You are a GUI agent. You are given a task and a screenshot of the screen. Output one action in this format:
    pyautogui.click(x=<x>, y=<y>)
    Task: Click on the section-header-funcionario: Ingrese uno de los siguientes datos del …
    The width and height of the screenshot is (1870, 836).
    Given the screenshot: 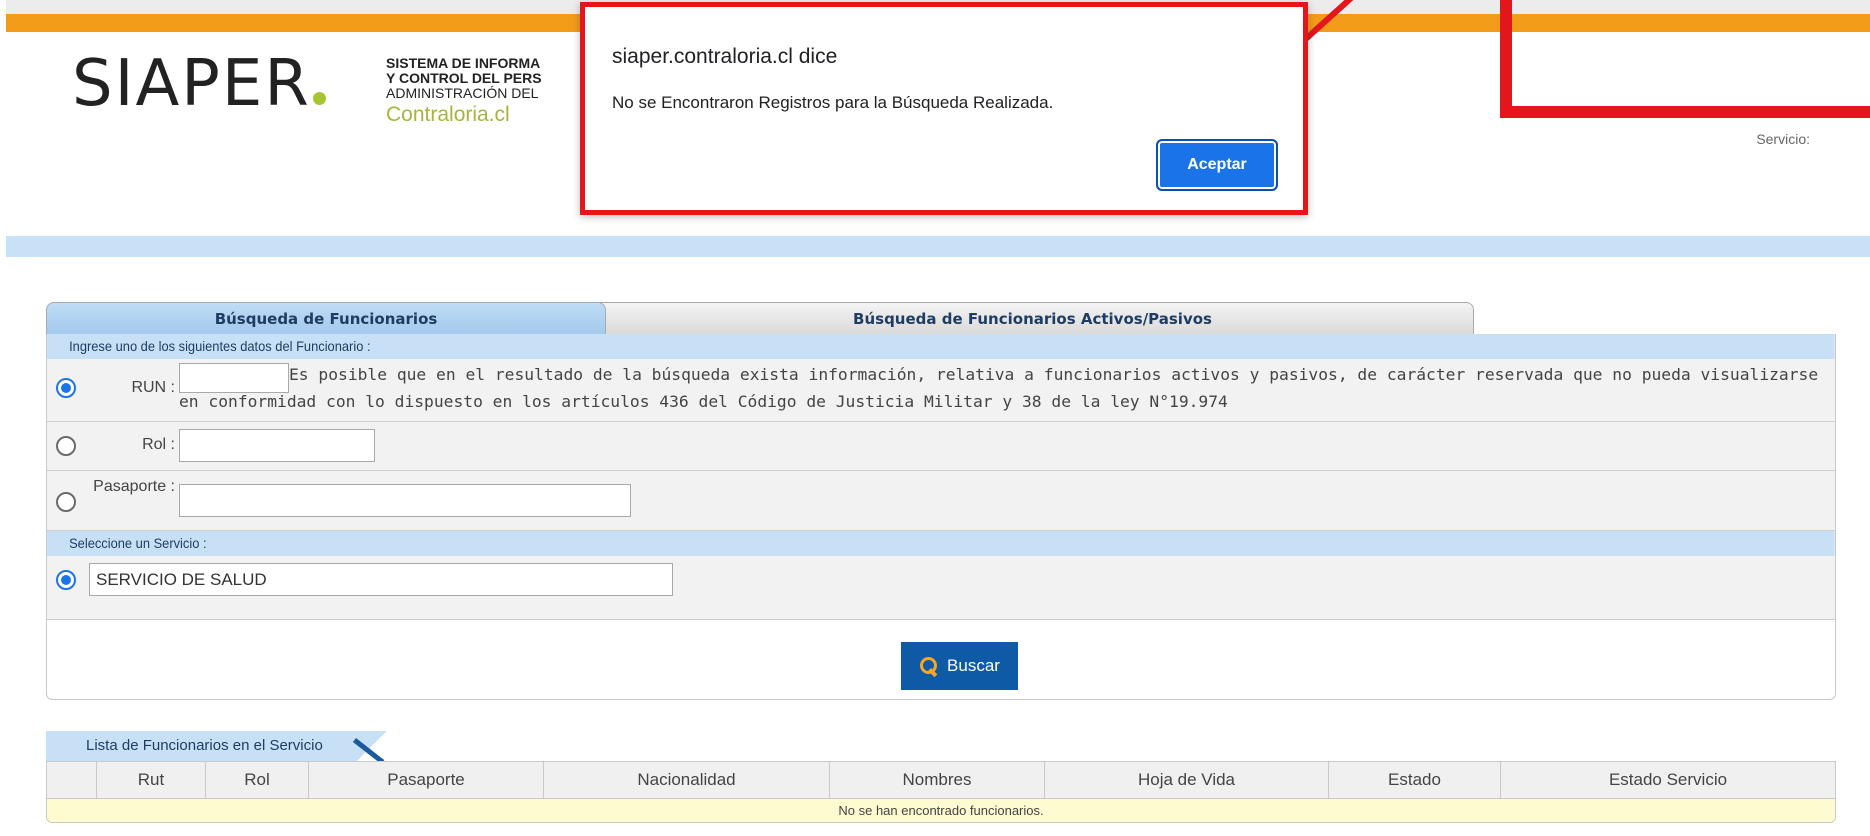 What is the action you would take?
    pyautogui.click(x=941, y=346)
    